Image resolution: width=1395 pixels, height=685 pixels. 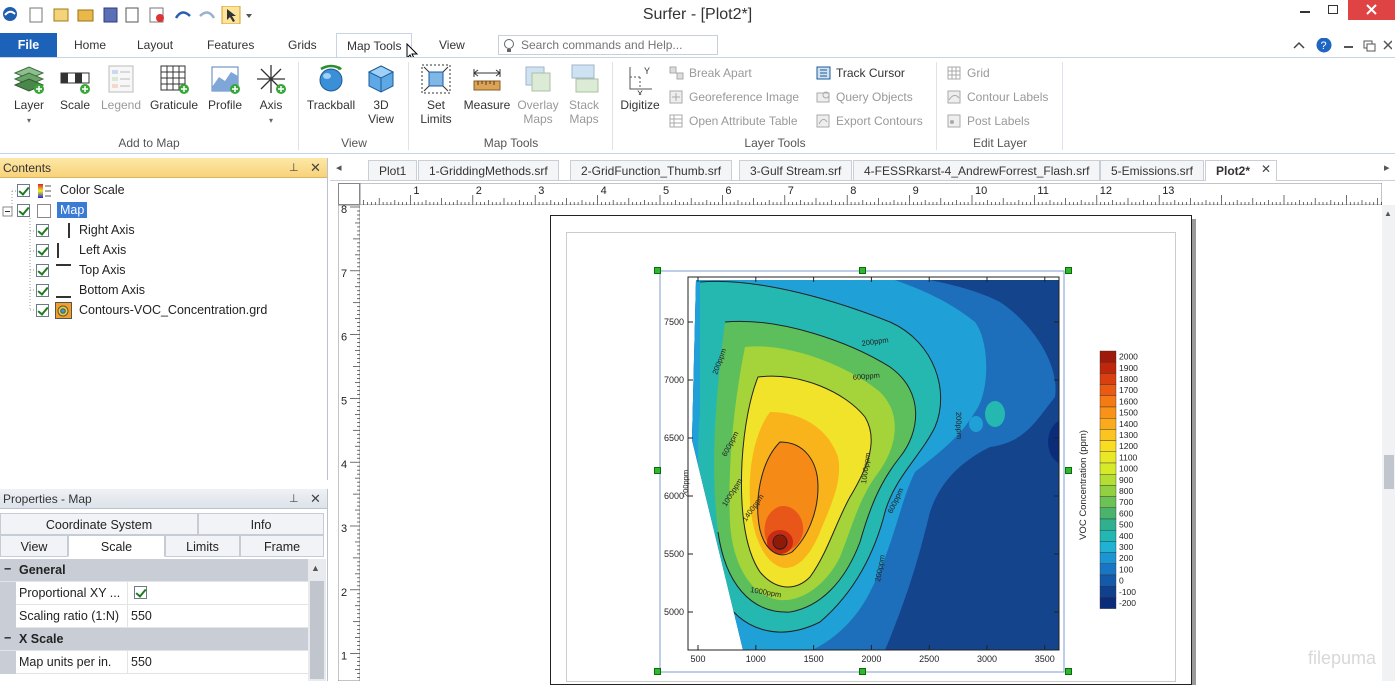 I want to click on tab-features: Features, so click(x=230, y=45).